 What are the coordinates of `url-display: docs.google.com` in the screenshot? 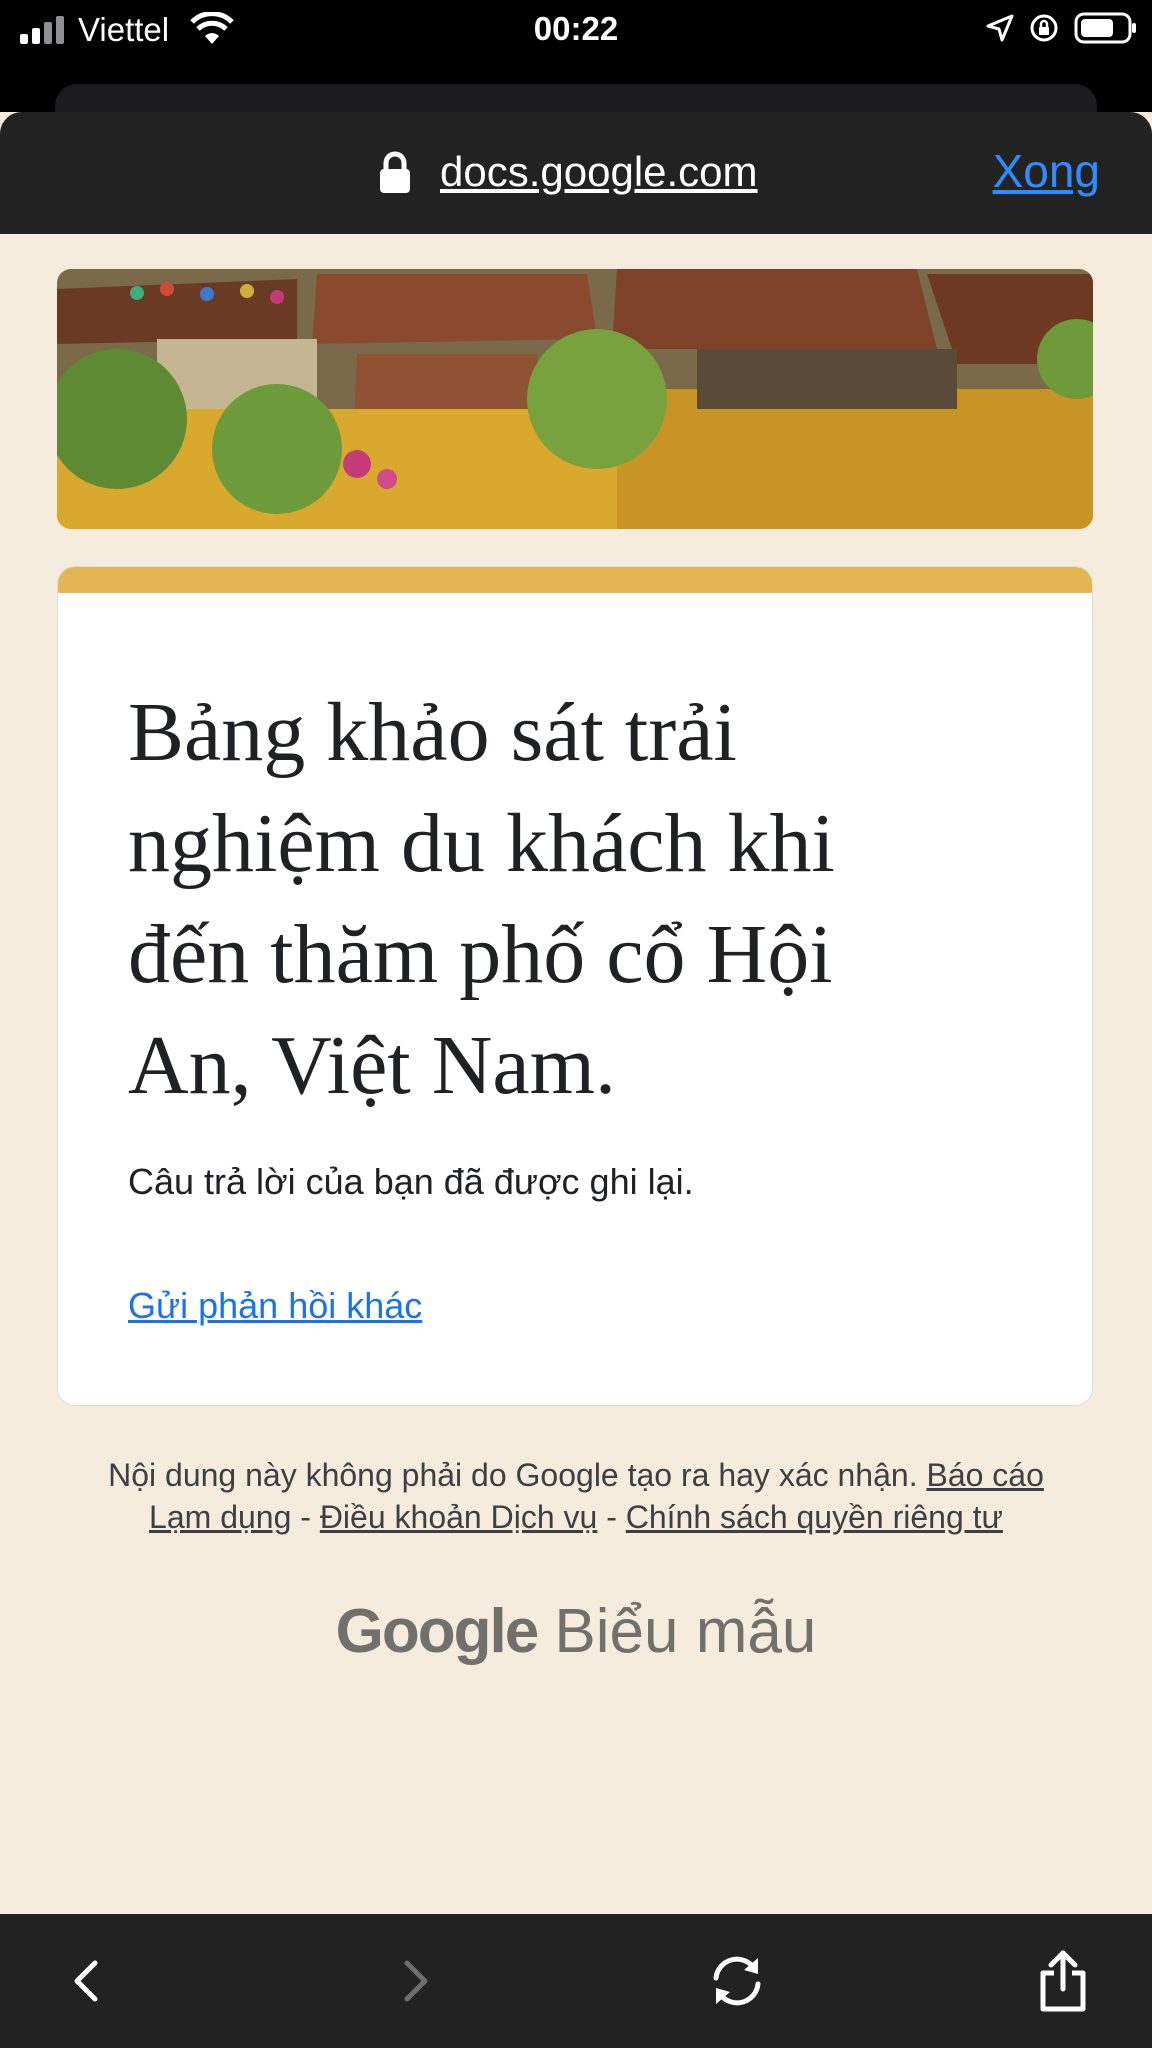 It's located at (568, 172).